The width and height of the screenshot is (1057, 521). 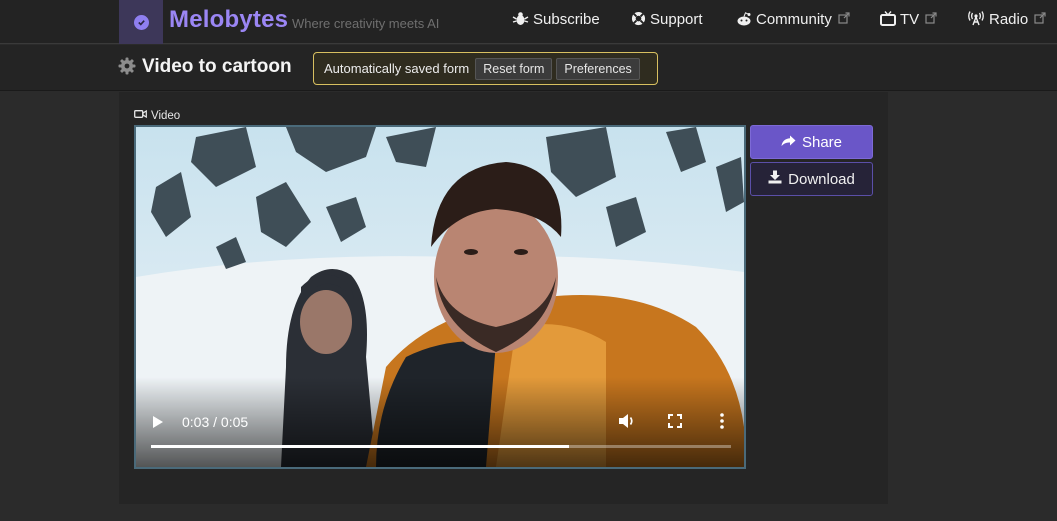 I want to click on nav-support: Support, so click(x=667, y=19).